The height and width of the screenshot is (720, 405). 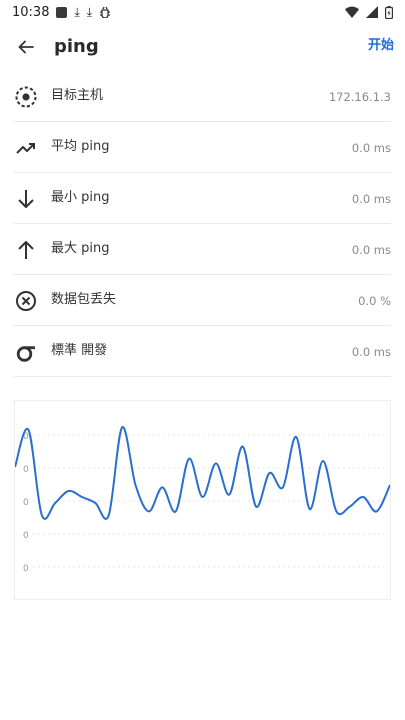 I want to click on row-label: 数据包丢失, so click(x=84, y=299).